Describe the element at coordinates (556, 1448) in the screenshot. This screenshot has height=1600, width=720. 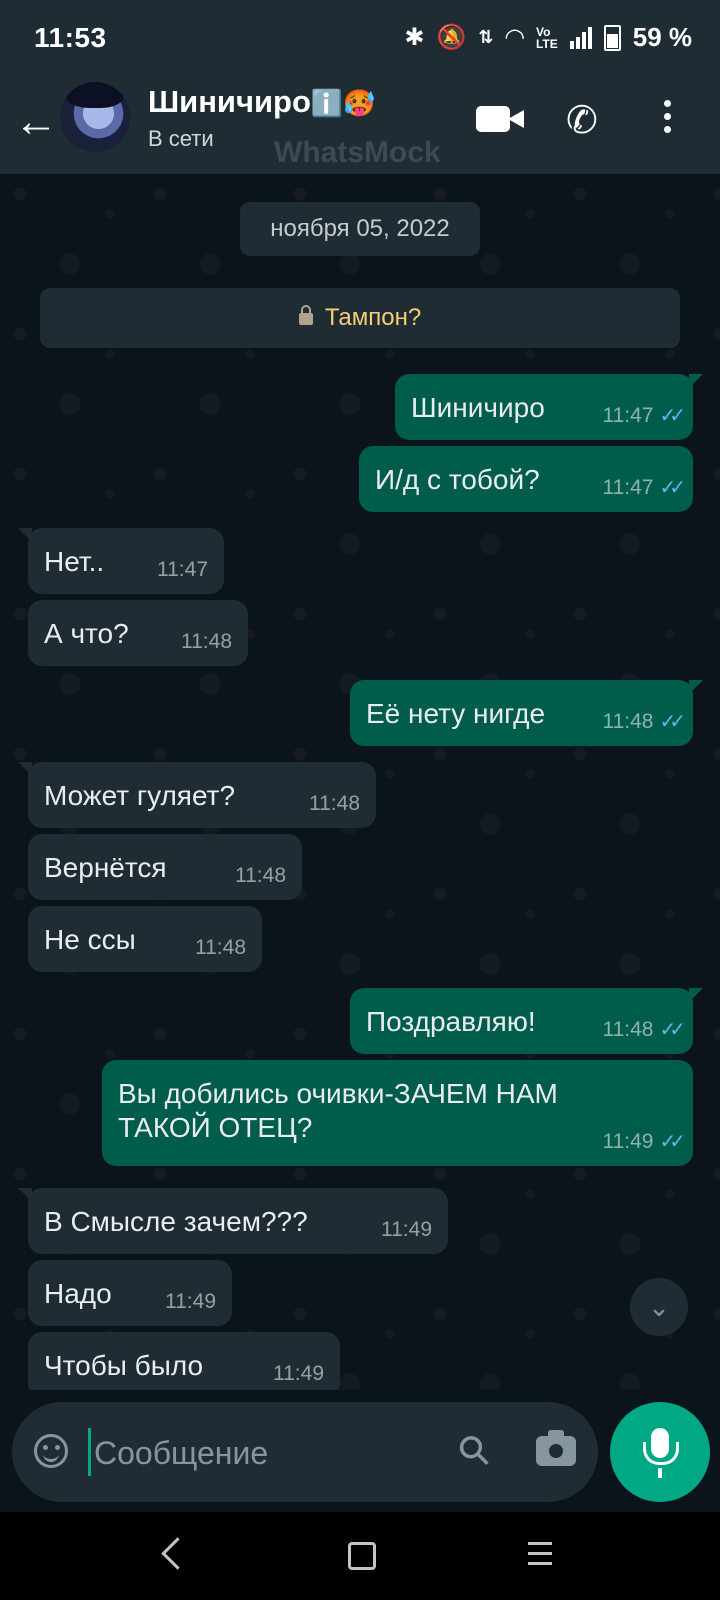
I see `camera-icon` at that location.